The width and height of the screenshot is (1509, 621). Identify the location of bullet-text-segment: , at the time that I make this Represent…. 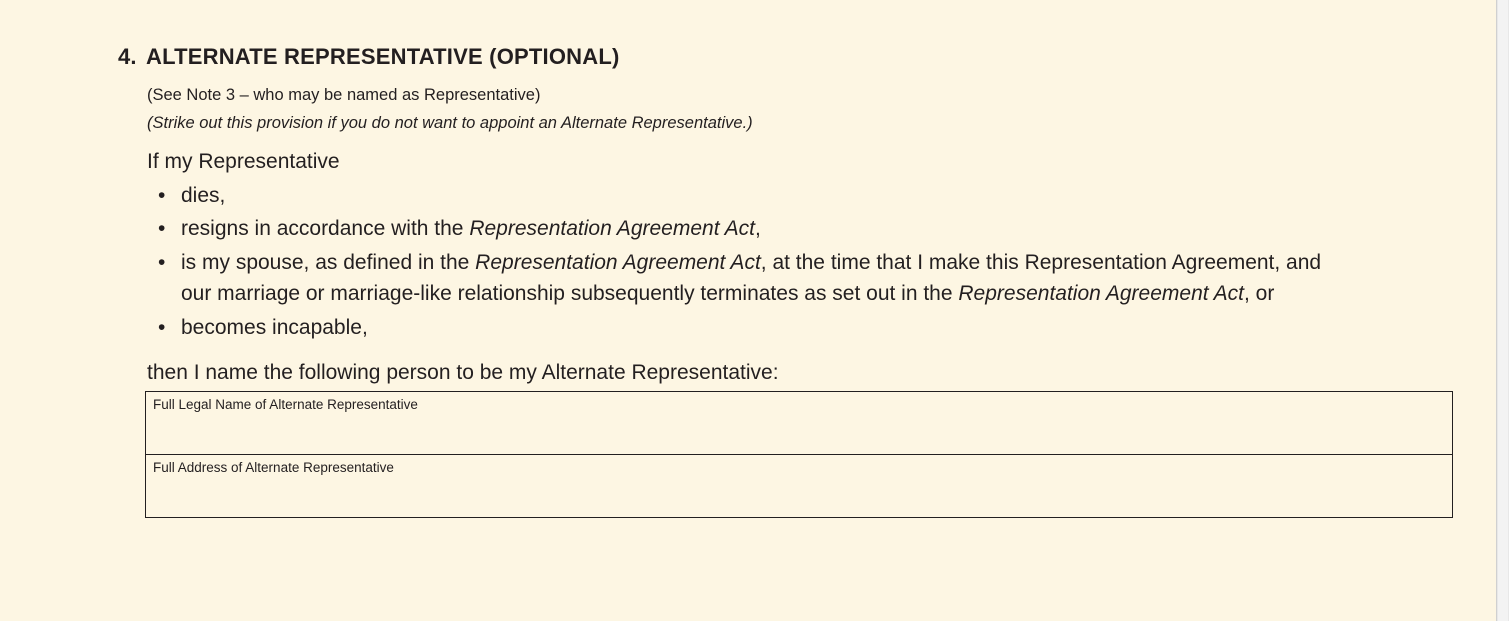
(1041, 262).